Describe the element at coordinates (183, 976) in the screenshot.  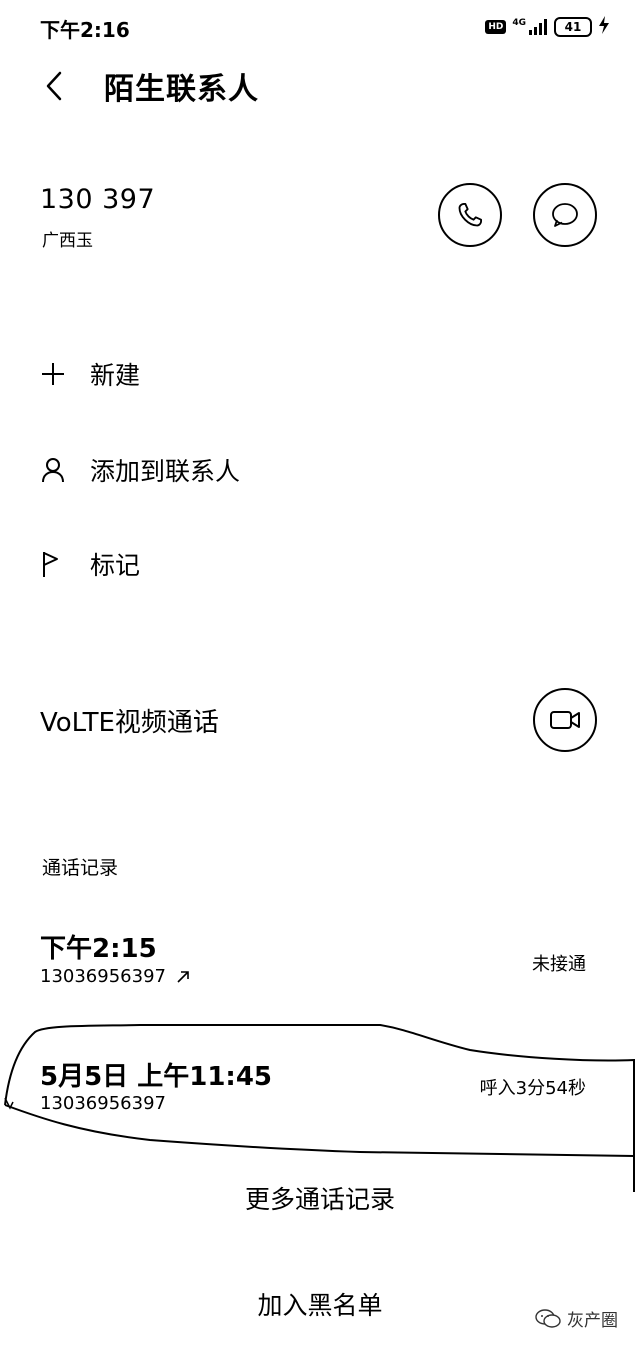
I see `outgoing-call-arrow-icon` at that location.